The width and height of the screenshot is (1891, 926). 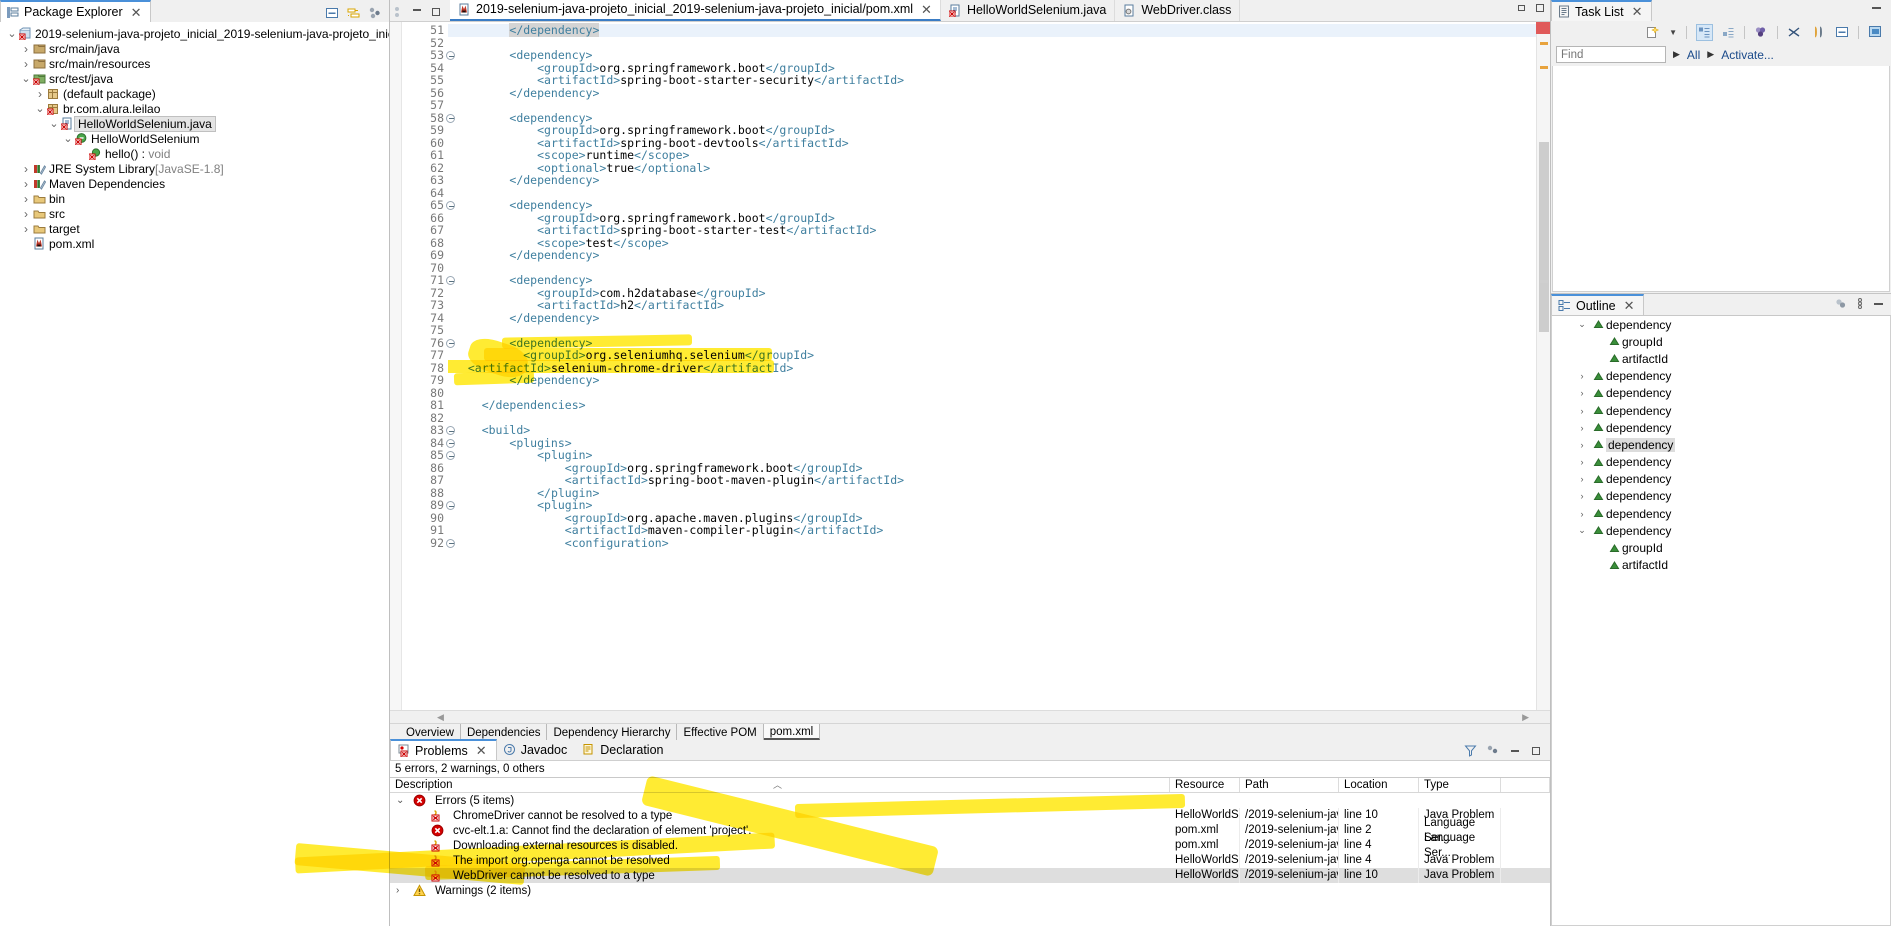 I want to click on bottom-tab-declaration: Declaration, so click(x=624, y=749).